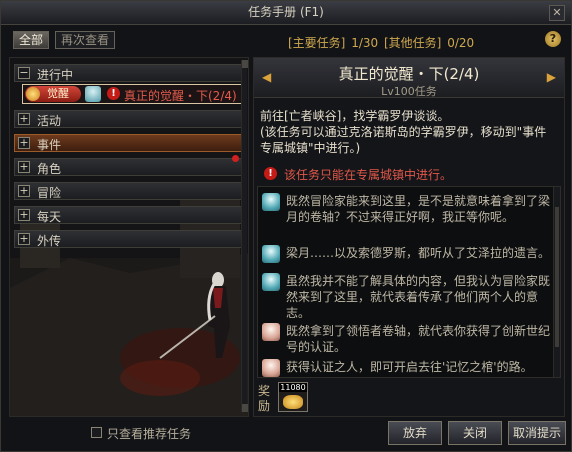  I want to click on dialogue-text: 梁月……以及索德罗斯，都听从了艾泽拉的遗言。, so click(418, 253).